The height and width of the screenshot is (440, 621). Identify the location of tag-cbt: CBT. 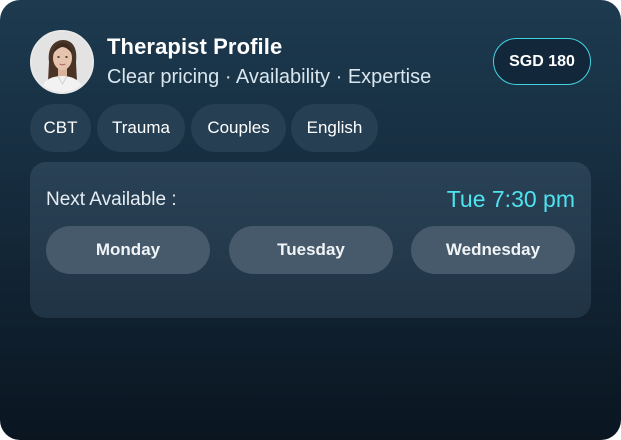
(60, 128).